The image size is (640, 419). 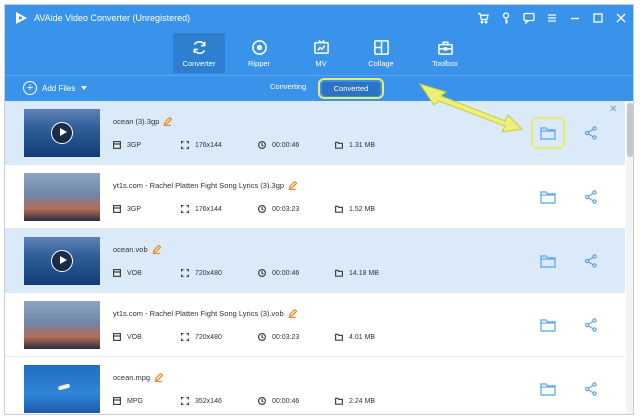 What do you see at coordinates (364, 273) in the screenshot?
I see `file-size-value: 14.18 MB` at bounding box center [364, 273].